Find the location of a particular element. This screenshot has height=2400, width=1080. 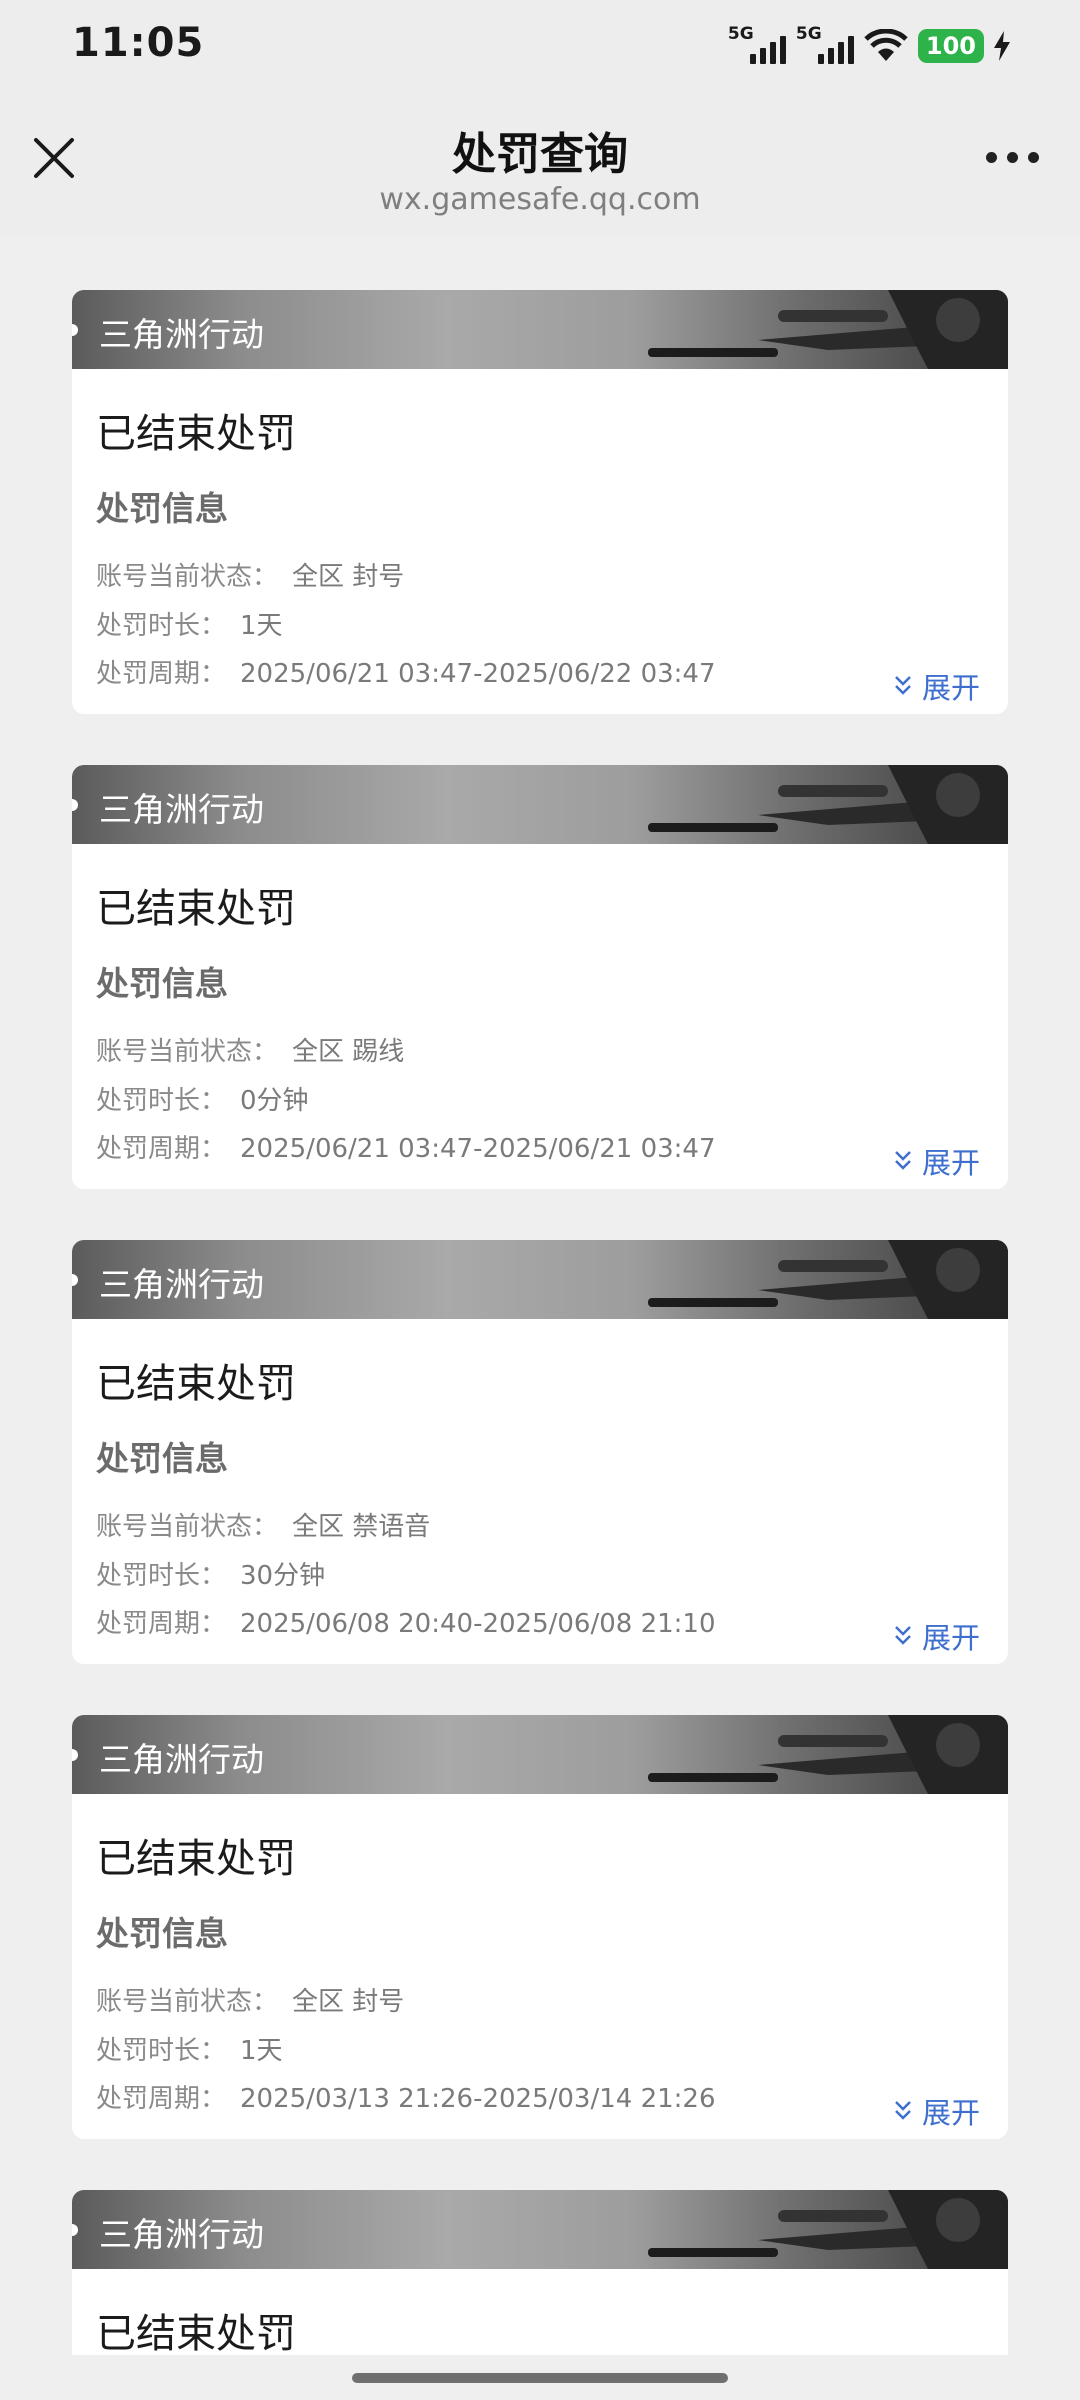

period-row: 处罚周期： 2025/06/21 03:47-2025/06/22 03:47 is located at coordinates (406, 674).